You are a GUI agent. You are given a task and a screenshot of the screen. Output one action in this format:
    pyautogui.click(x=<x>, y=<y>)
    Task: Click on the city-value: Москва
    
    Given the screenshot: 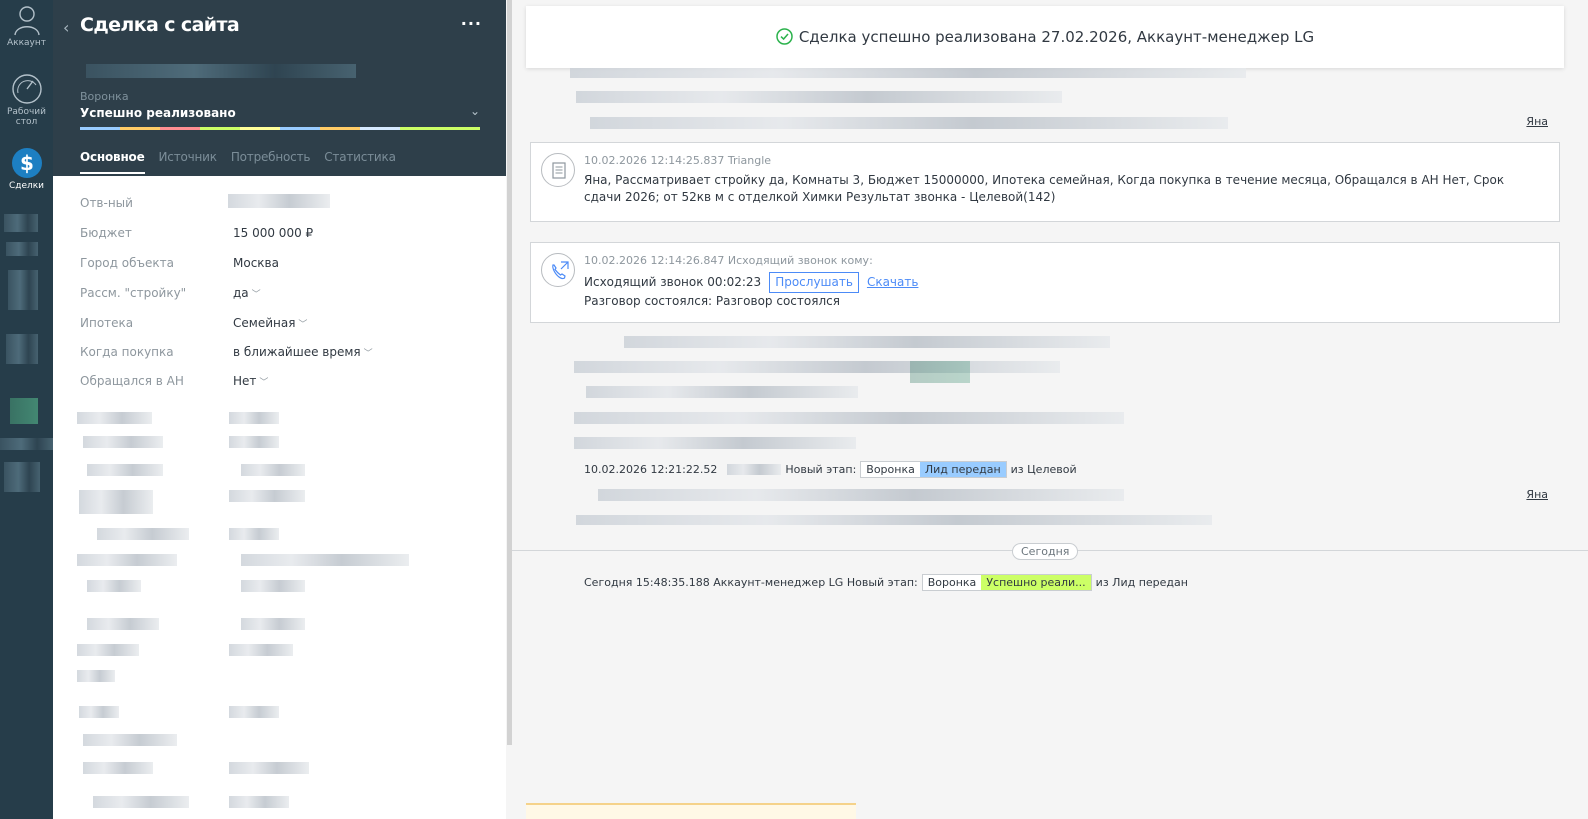 What is the action you would take?
    pyautogui.click(x=256, y=263)
    